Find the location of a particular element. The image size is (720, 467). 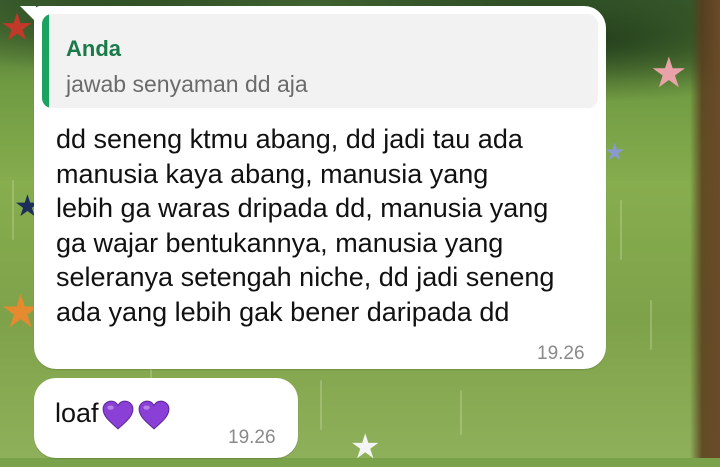

quote-accent-bar is located at coordinates (45, 61).